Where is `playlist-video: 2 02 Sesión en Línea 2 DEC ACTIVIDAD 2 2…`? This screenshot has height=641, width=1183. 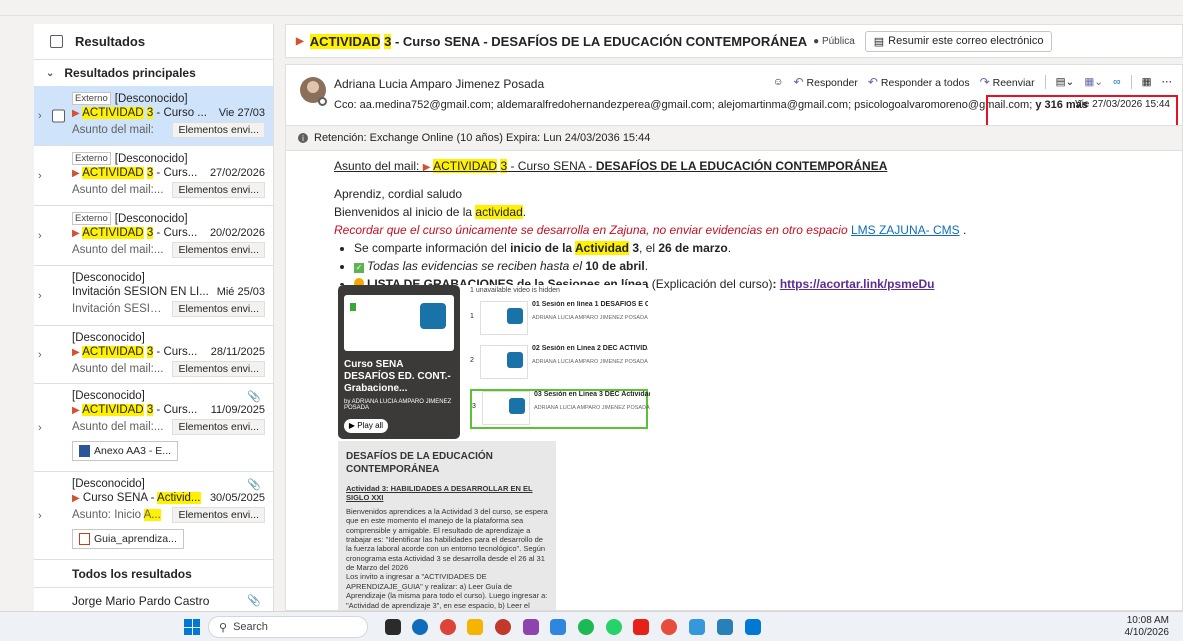
playlist-video: 2 02 Sesión en Línea 2 DEC ACTIVIDAD 2 2… is located at coordinates (559, 363).